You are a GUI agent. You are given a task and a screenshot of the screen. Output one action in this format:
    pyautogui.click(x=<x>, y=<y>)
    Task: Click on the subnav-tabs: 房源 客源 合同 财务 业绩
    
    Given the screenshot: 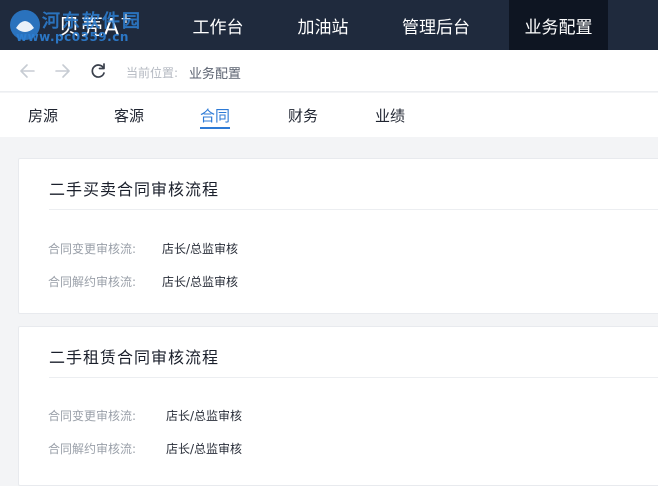 What is the action you would take?
    pyautogui.click(x=329, y=115)
    